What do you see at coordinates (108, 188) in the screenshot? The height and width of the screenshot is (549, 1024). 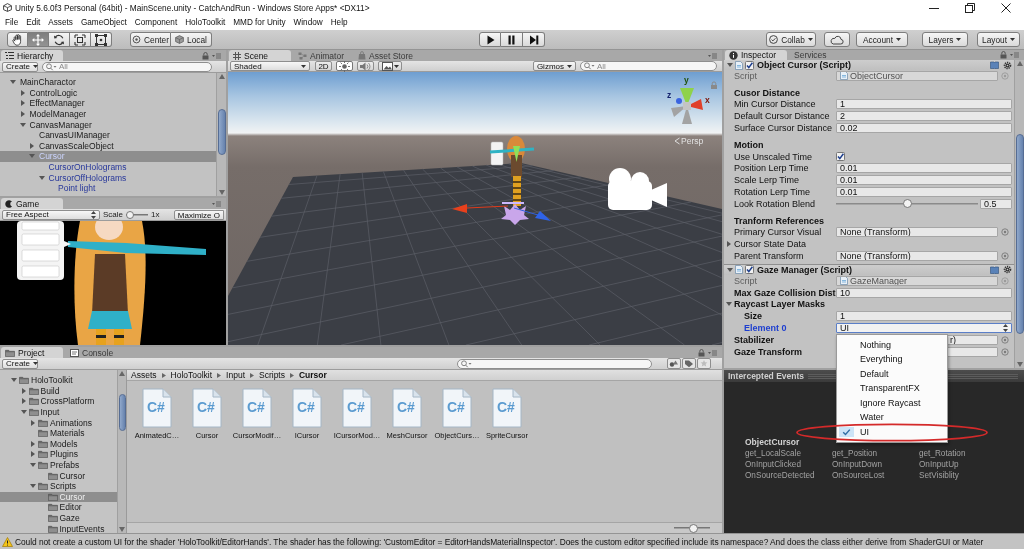 I see `hierarchy-item: Point light` at bounding box center [108, 188].